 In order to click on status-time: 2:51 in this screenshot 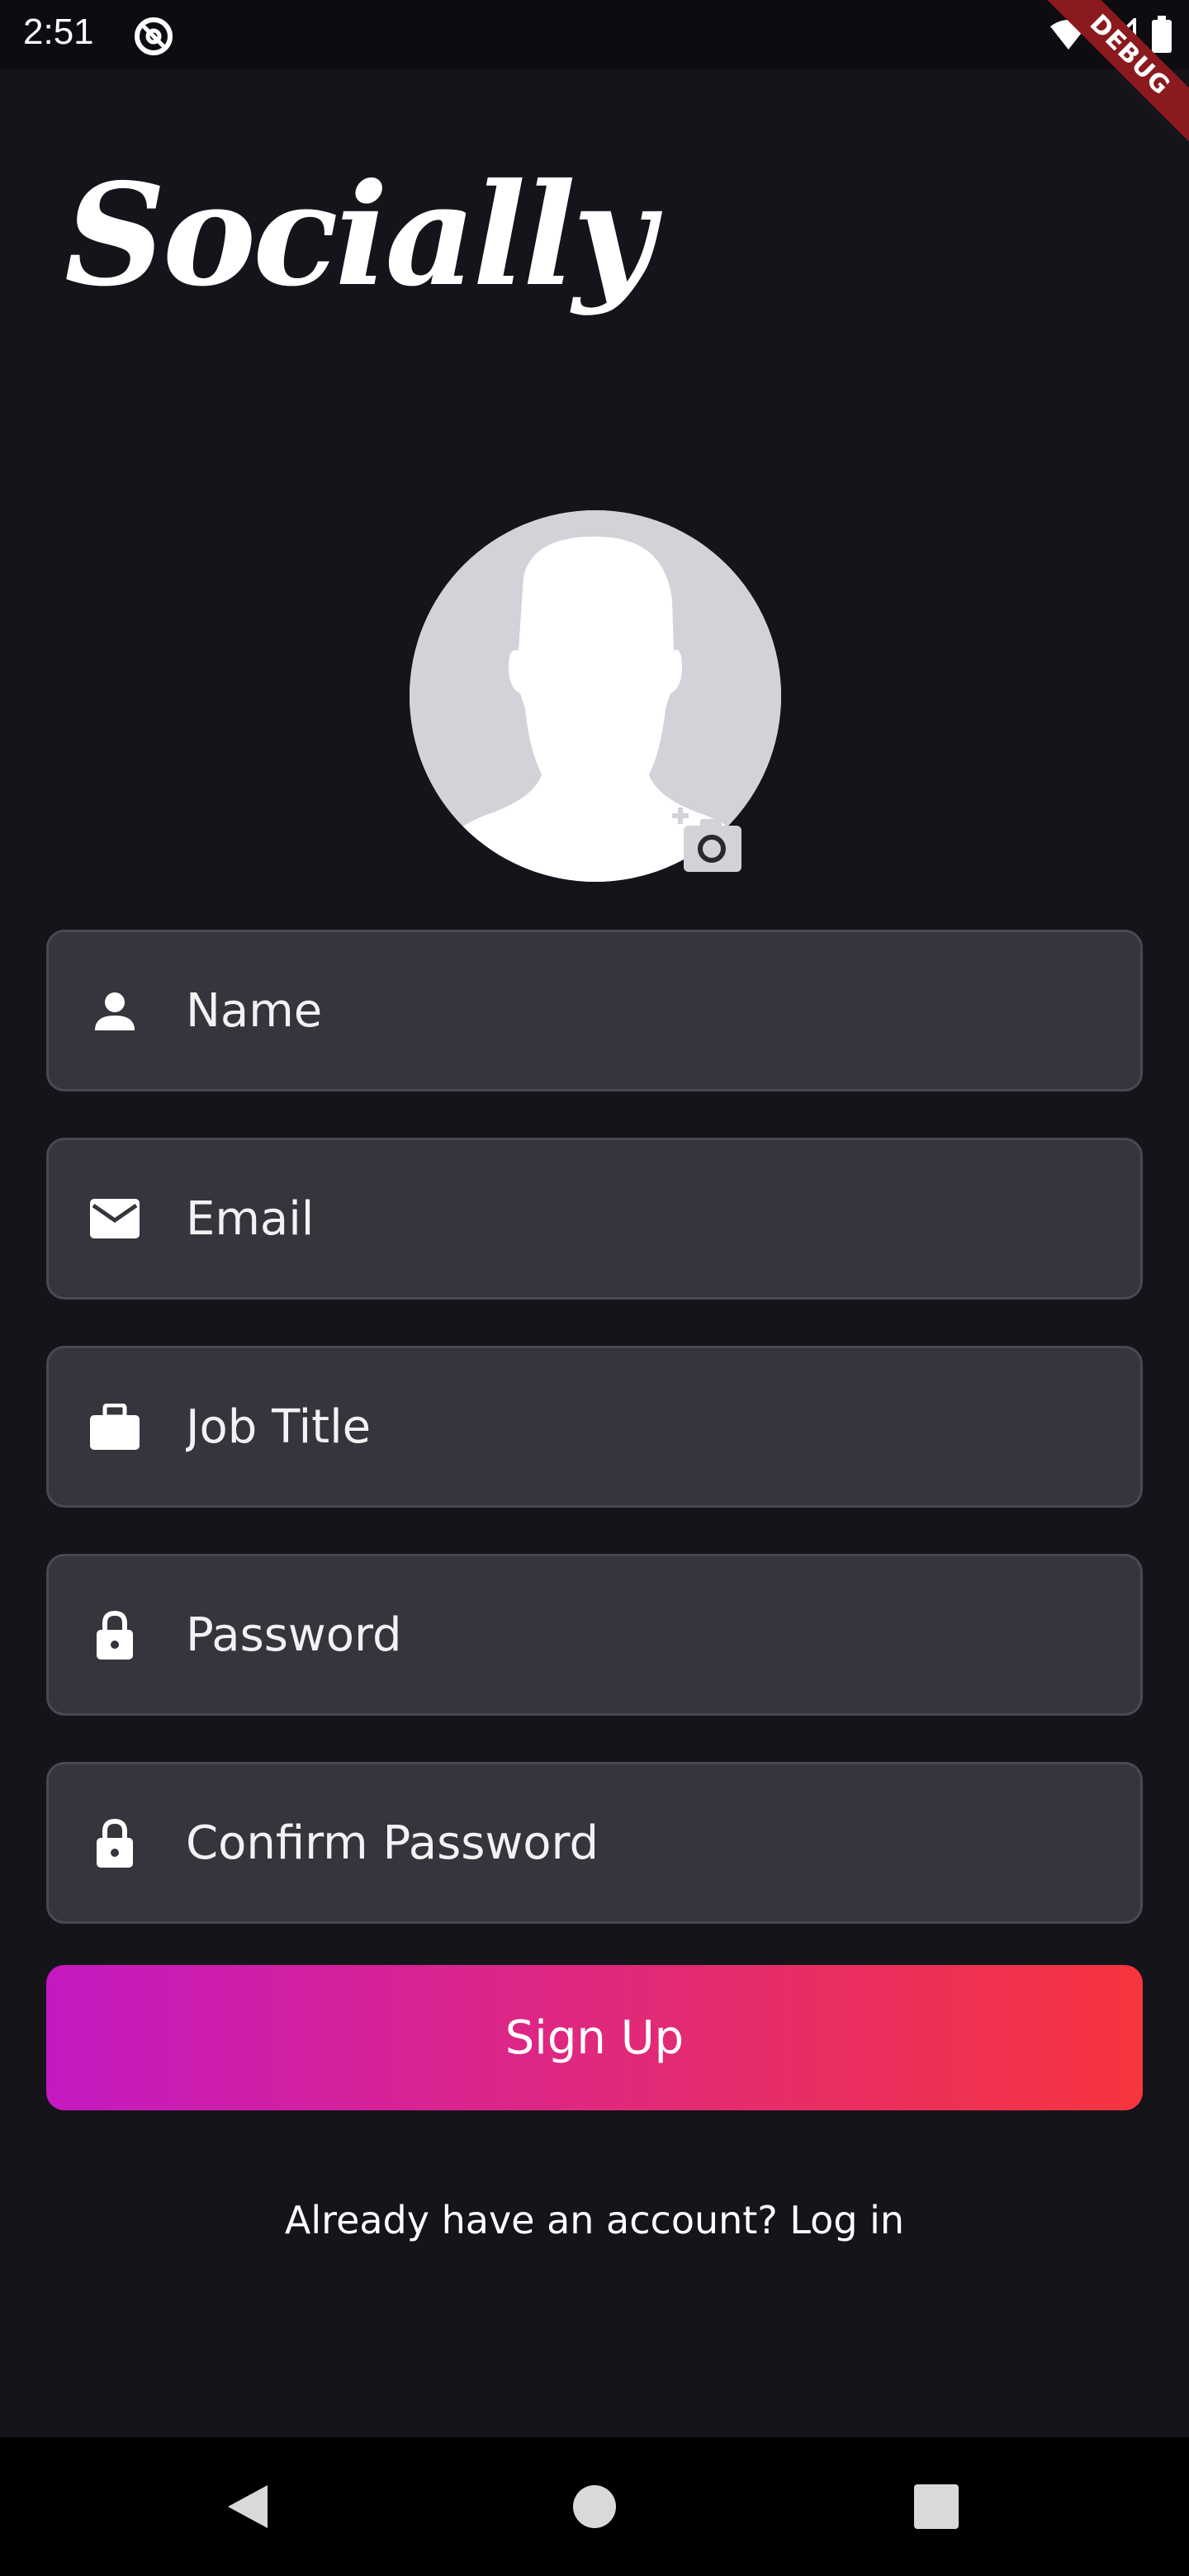, I will do `click(58, 32)`.